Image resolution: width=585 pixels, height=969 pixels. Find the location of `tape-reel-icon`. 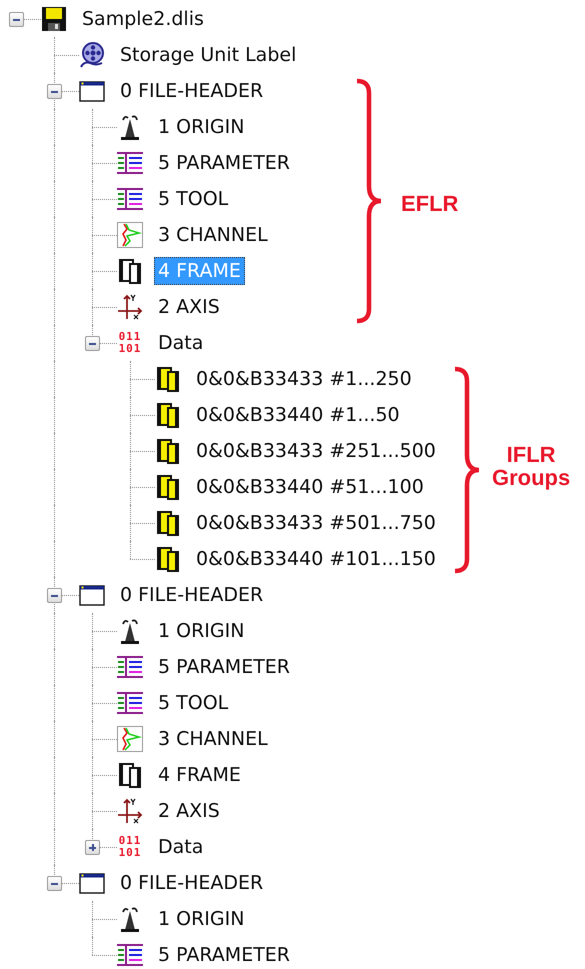

tape-reel-icon is located at coordinates (92, 55).